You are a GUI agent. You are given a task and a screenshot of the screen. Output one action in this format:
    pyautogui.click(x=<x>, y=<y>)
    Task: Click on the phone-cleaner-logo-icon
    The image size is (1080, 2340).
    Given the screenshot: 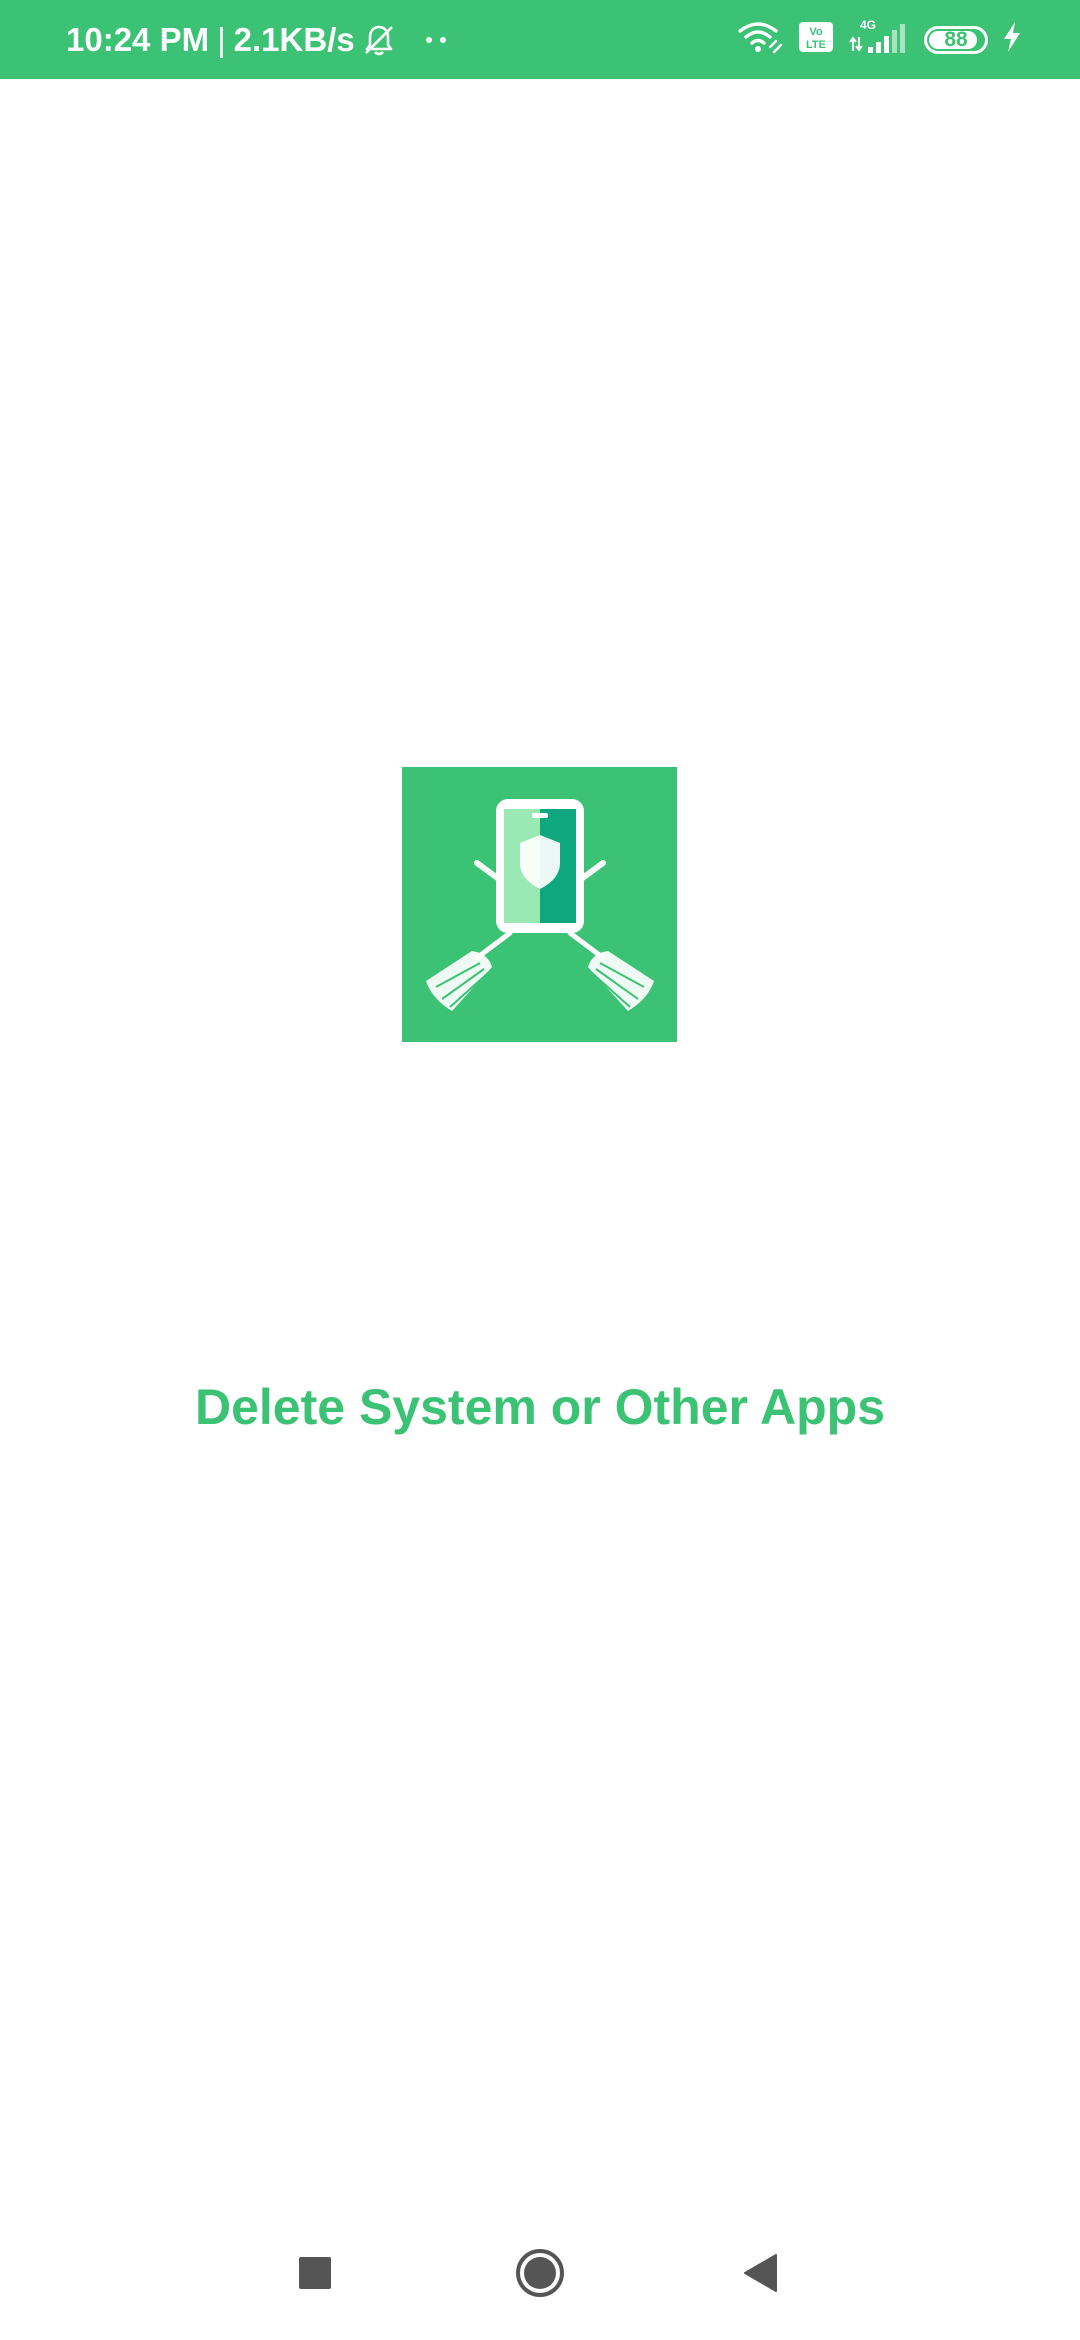 What is the action you would take?
    pyautogui.click(x=539, y=904)
    